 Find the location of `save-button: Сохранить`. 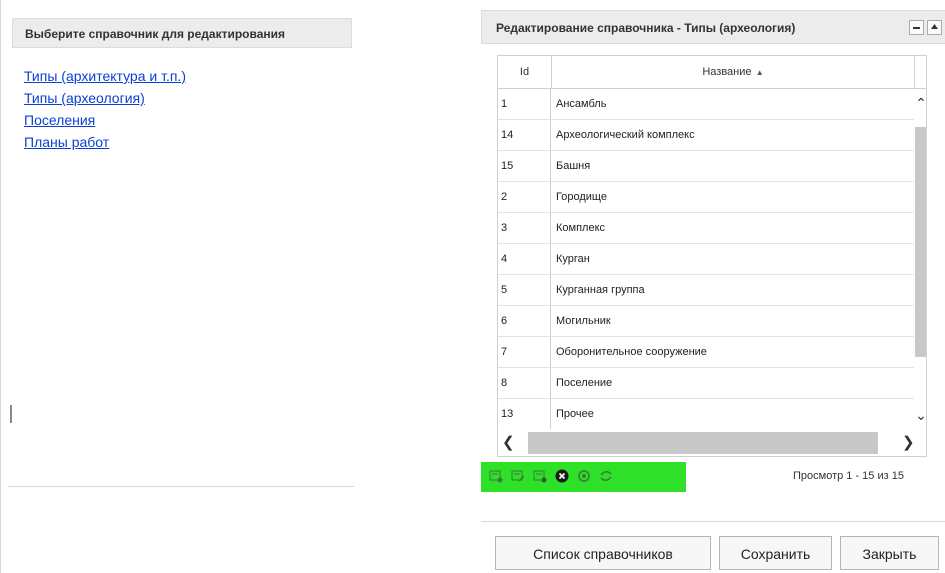

save-button: Сохранить is located at coordinates (775, 553).